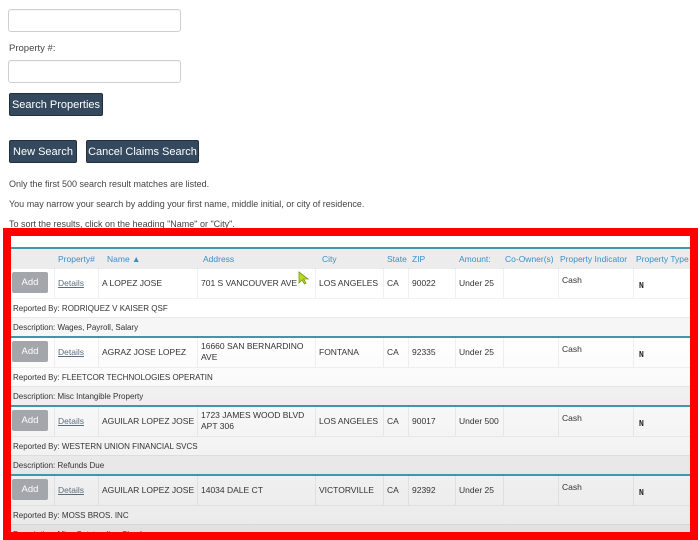 The image size is (700, 540). What do you see at coordinates (148, 352) in the screenshot?
I see `name-cell: AGRAZ JOSE LOPEZ` at bounding box center [148, 352].